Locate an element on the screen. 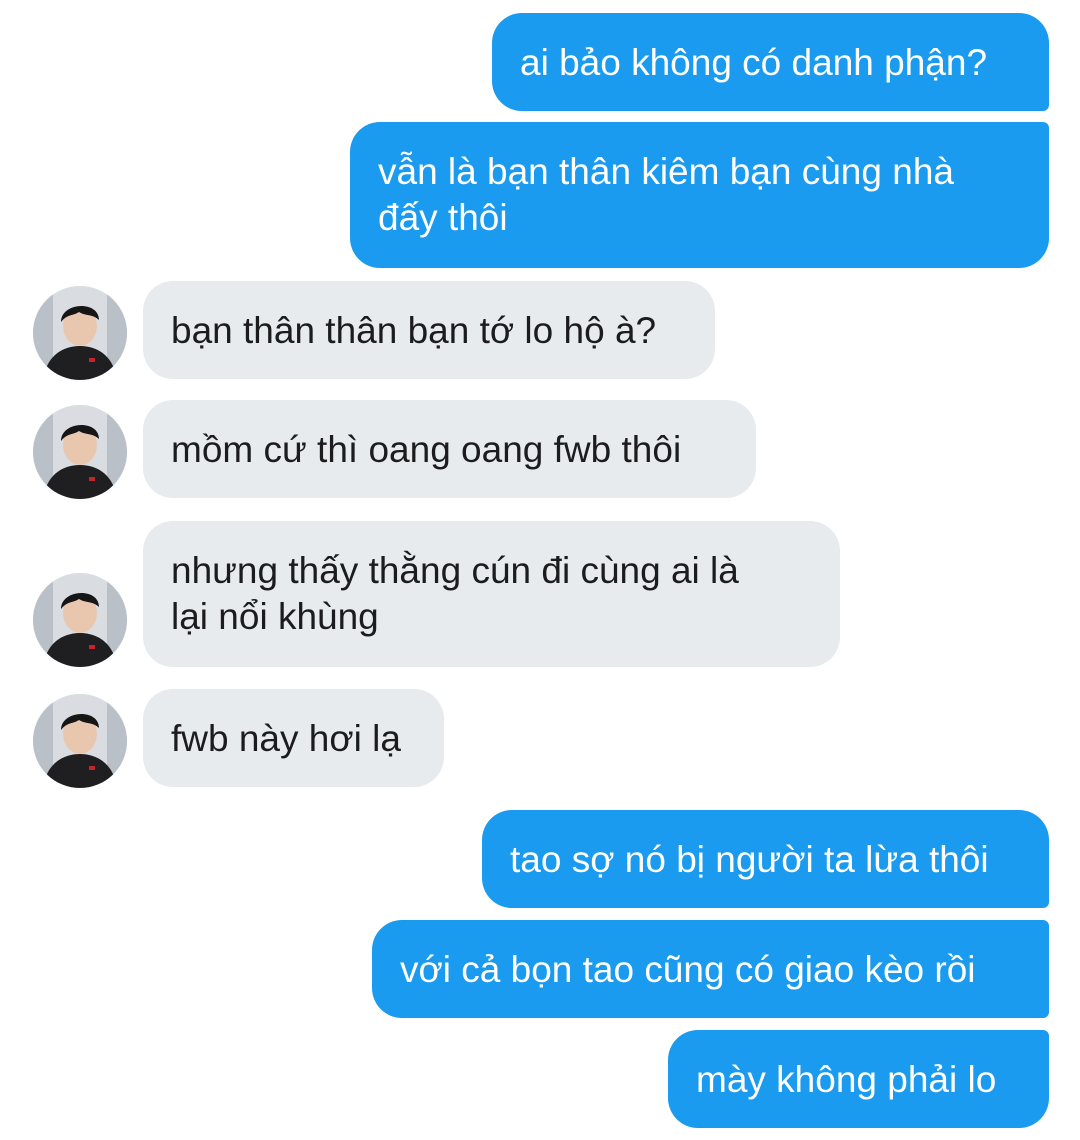  message-text: ai bảo không có danh phận? is located at coordinates (754, 62).